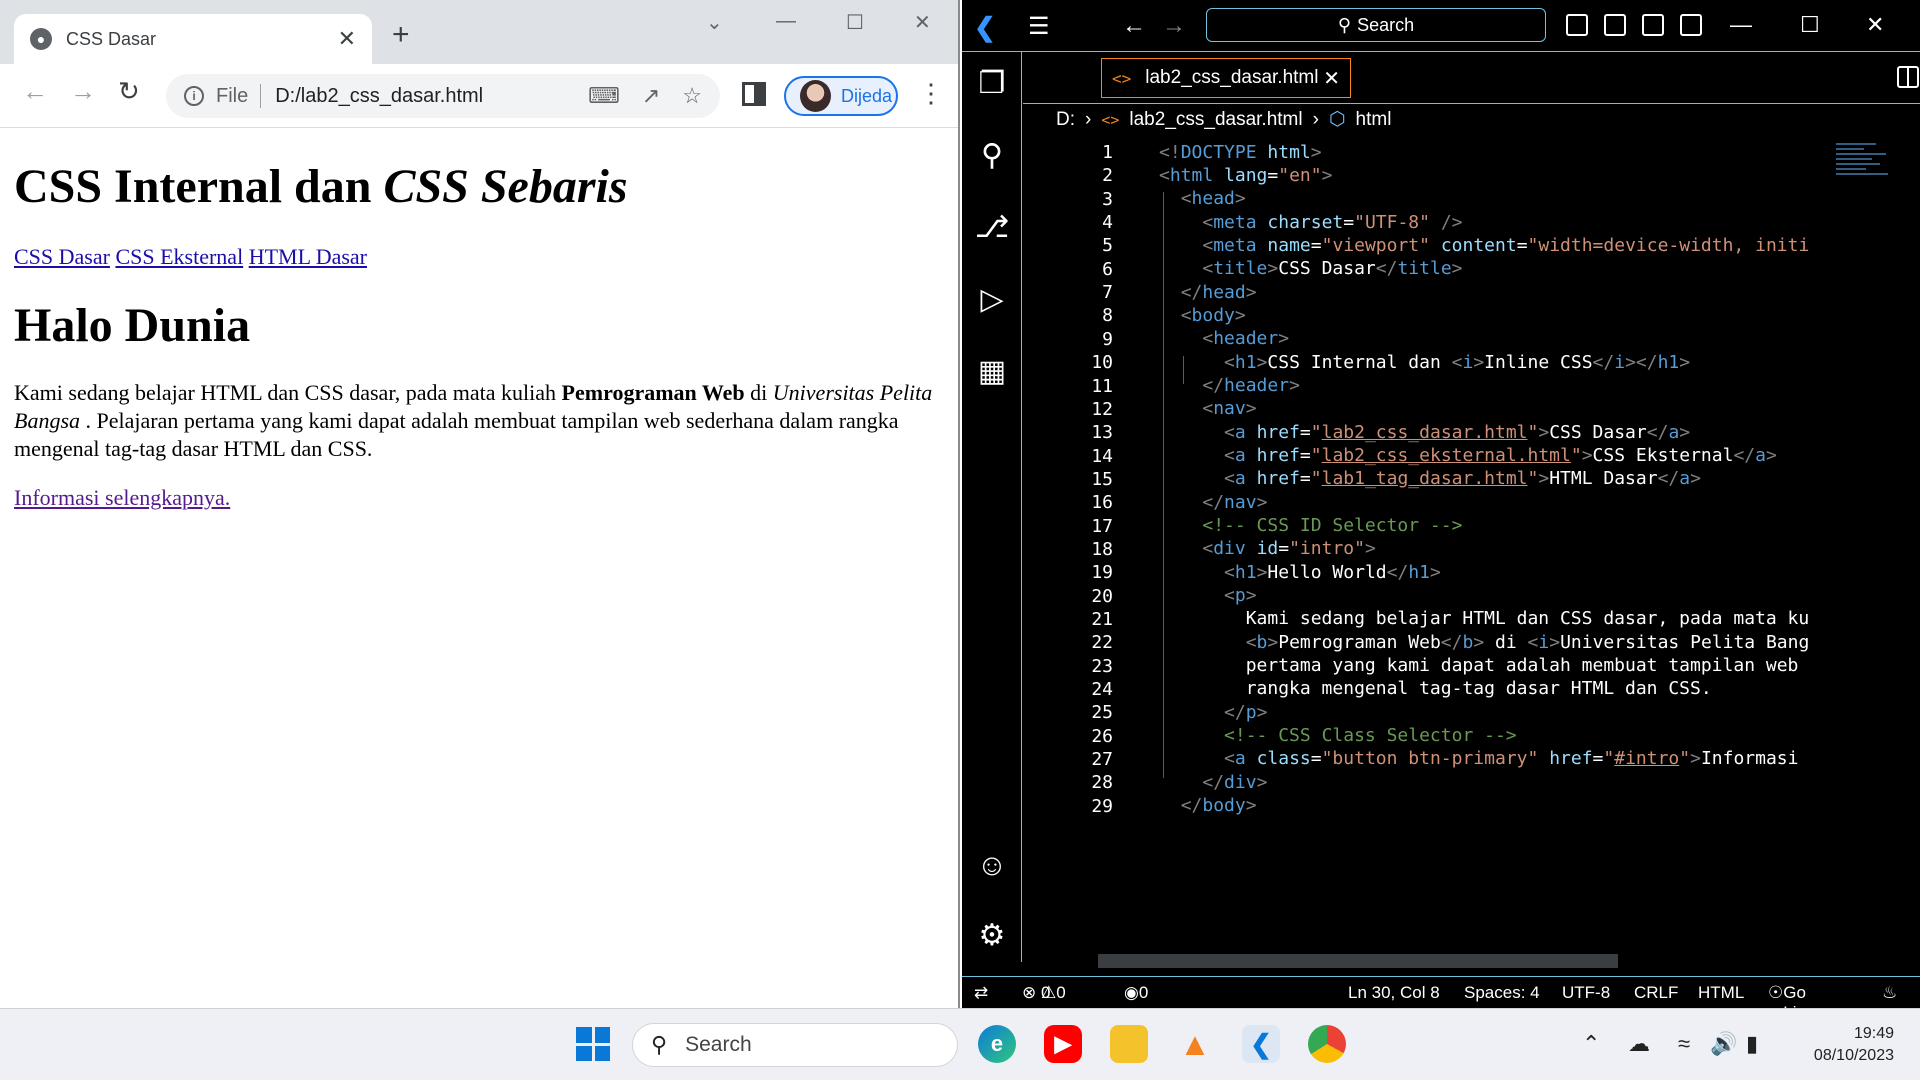 This screenshot has height=1080, width=1920. What do you see at coordinates (420, 96) in the screenshot?
I see `url-text: D:/lab2_css_dasar.html` at bounding box center [420, 96].